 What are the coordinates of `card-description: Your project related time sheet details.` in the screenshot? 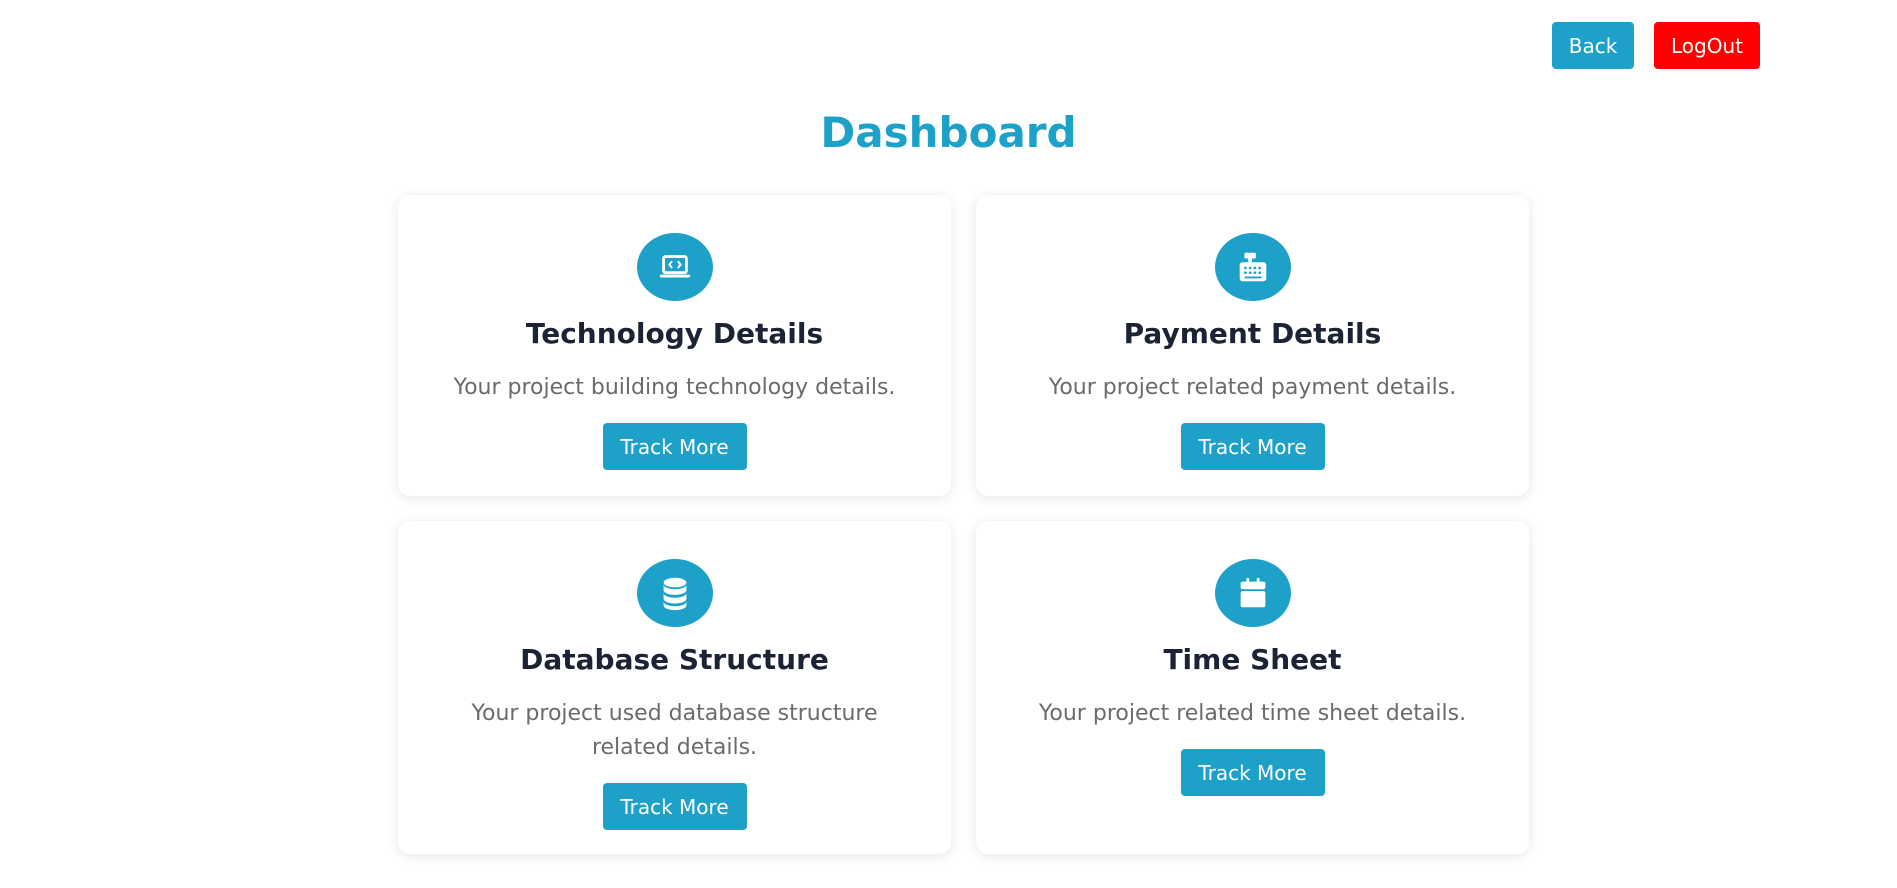 It's located at (1252, 713).